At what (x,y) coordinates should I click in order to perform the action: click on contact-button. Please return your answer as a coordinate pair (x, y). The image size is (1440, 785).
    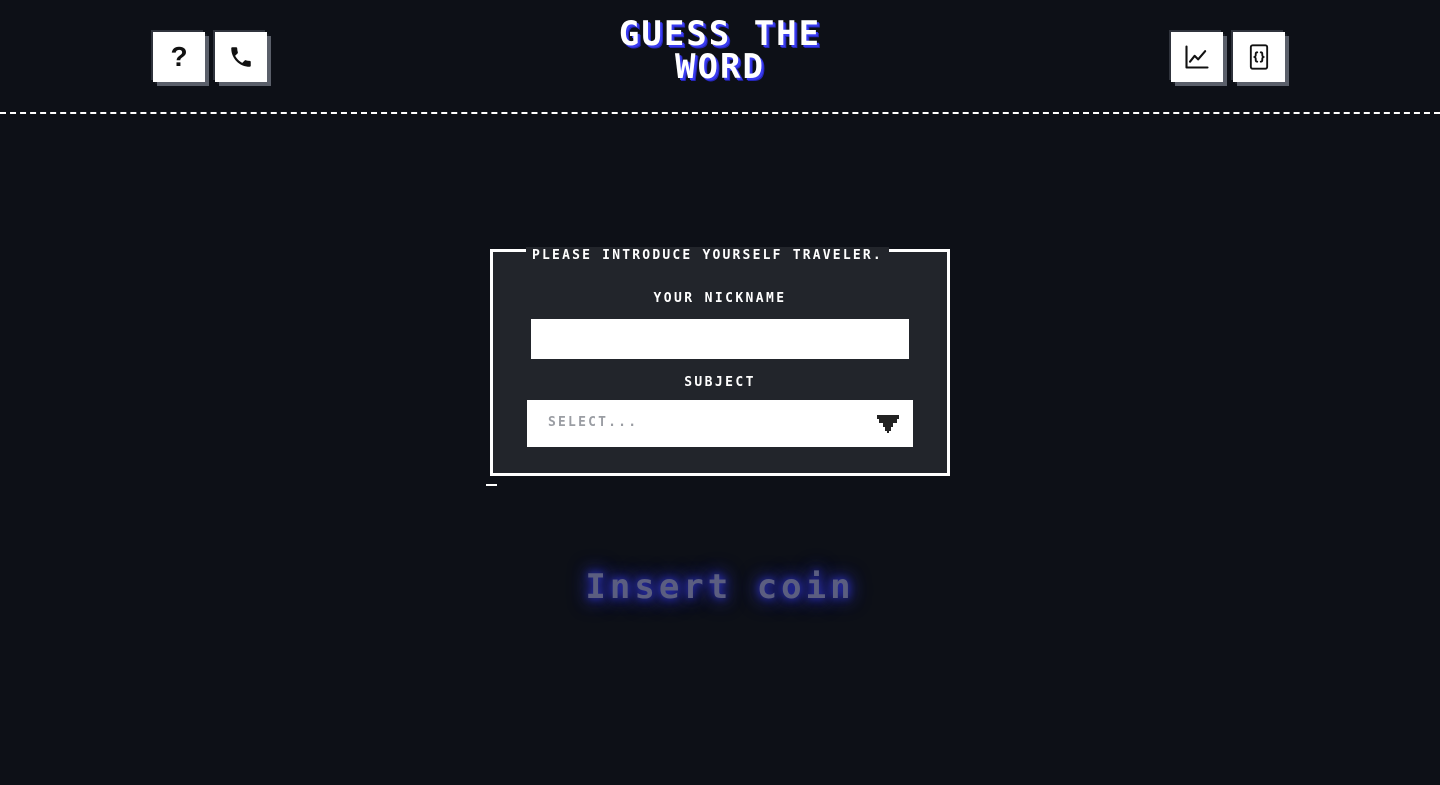
    Looking at the image, I should click on (241, 57).